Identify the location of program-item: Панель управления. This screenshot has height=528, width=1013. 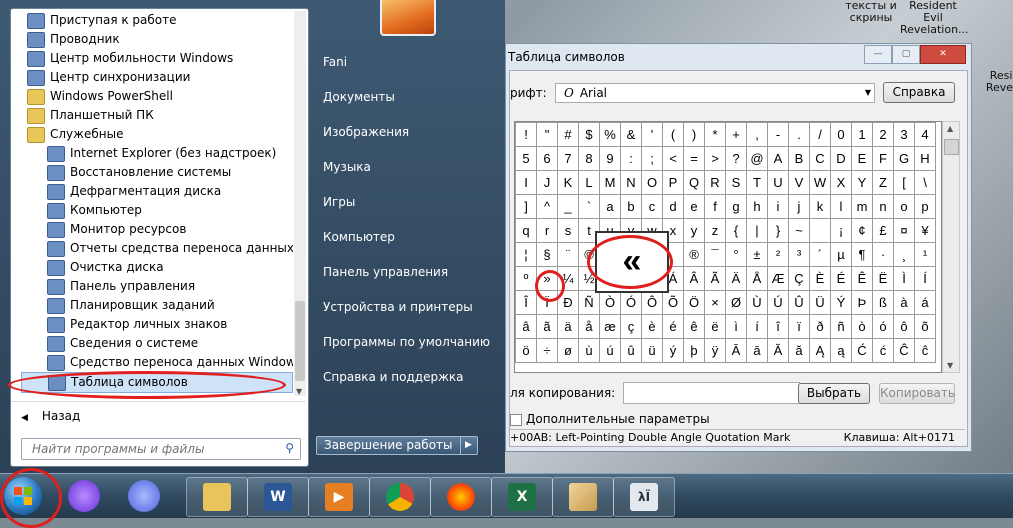
(152, 286).